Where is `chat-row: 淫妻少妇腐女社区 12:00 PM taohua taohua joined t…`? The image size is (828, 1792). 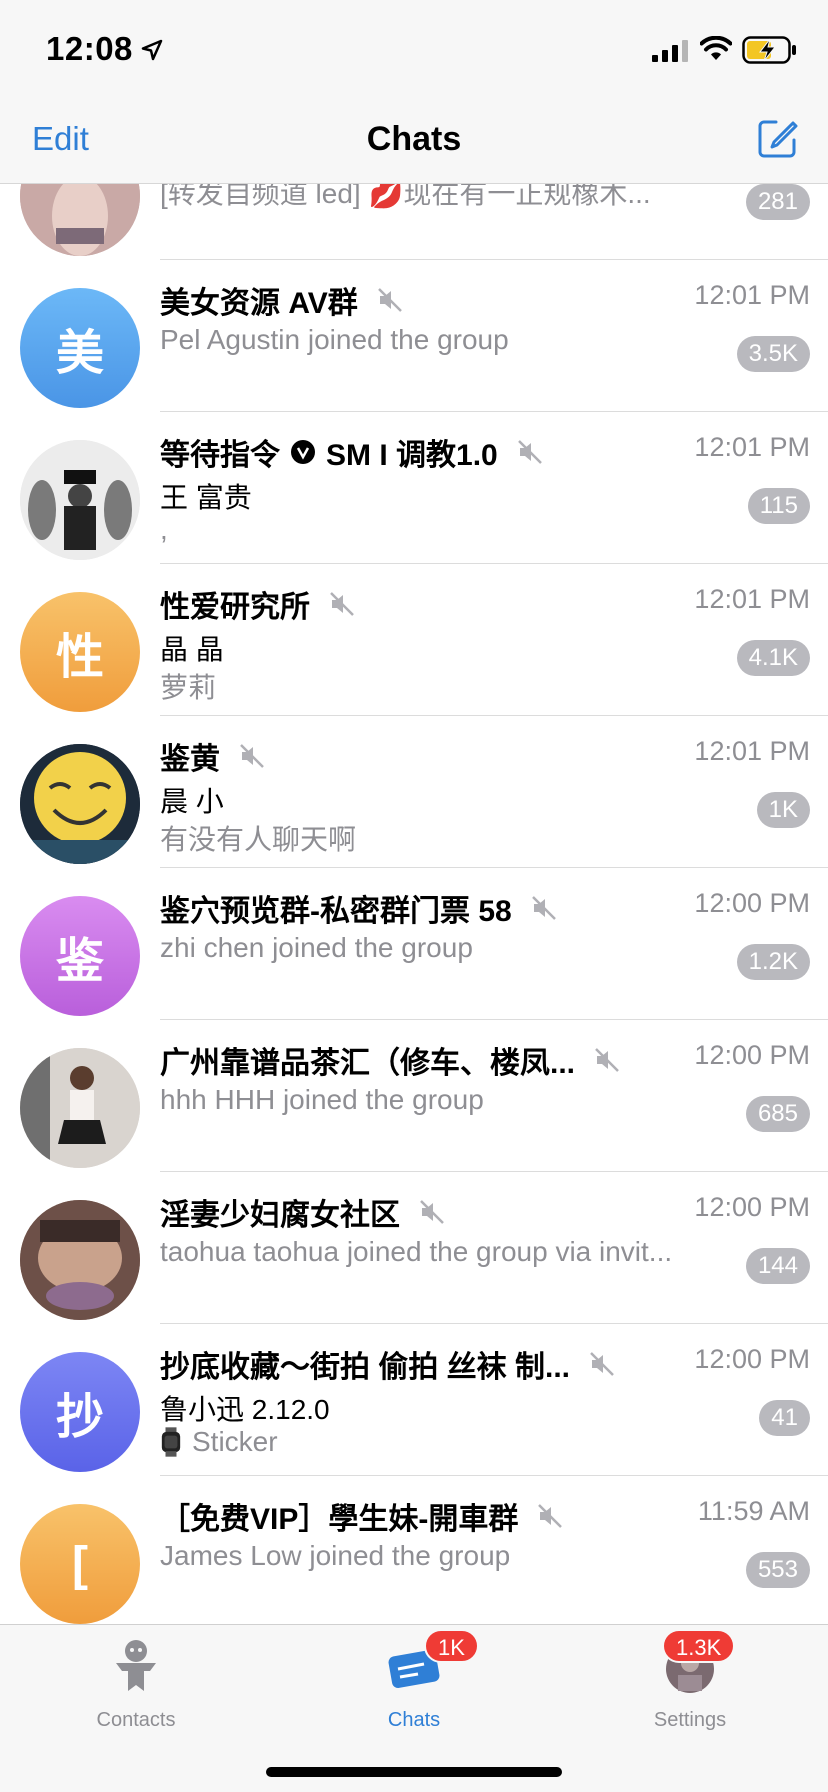
chat-row: 淫妻少妇腐女社区 12:00 PM taohua taohua joined t… is located at coordinates (414, 1248).